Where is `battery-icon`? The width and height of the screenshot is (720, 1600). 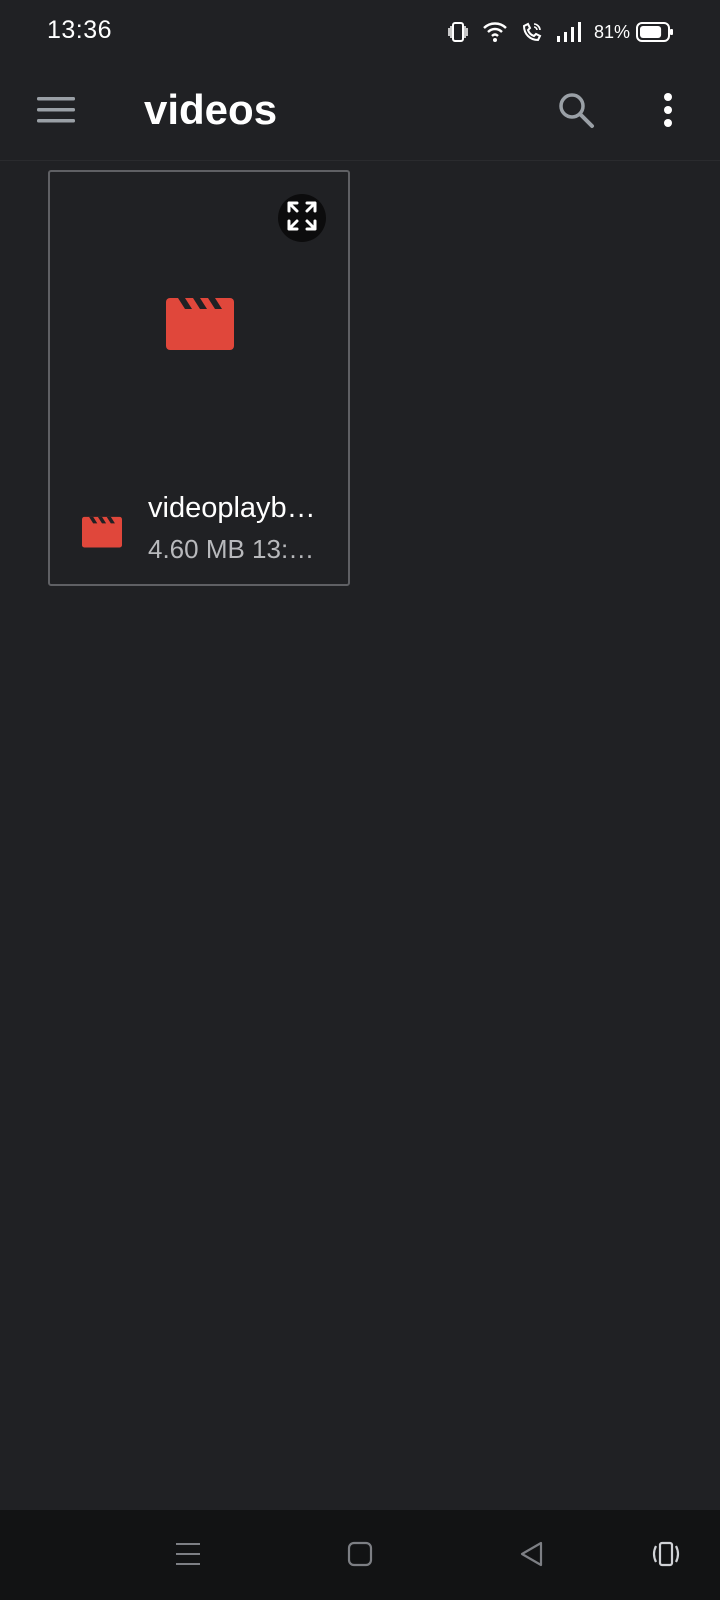
battery-icon is located at coordinates (655, 32).